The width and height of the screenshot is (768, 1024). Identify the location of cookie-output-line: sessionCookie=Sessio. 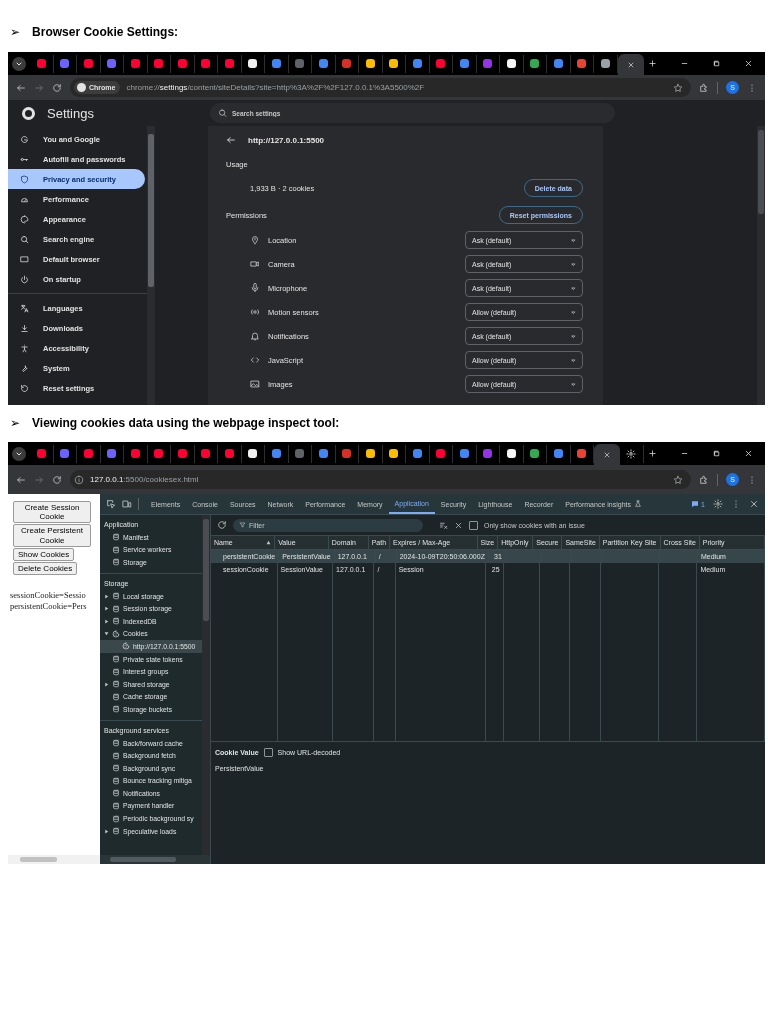
(48, 596).